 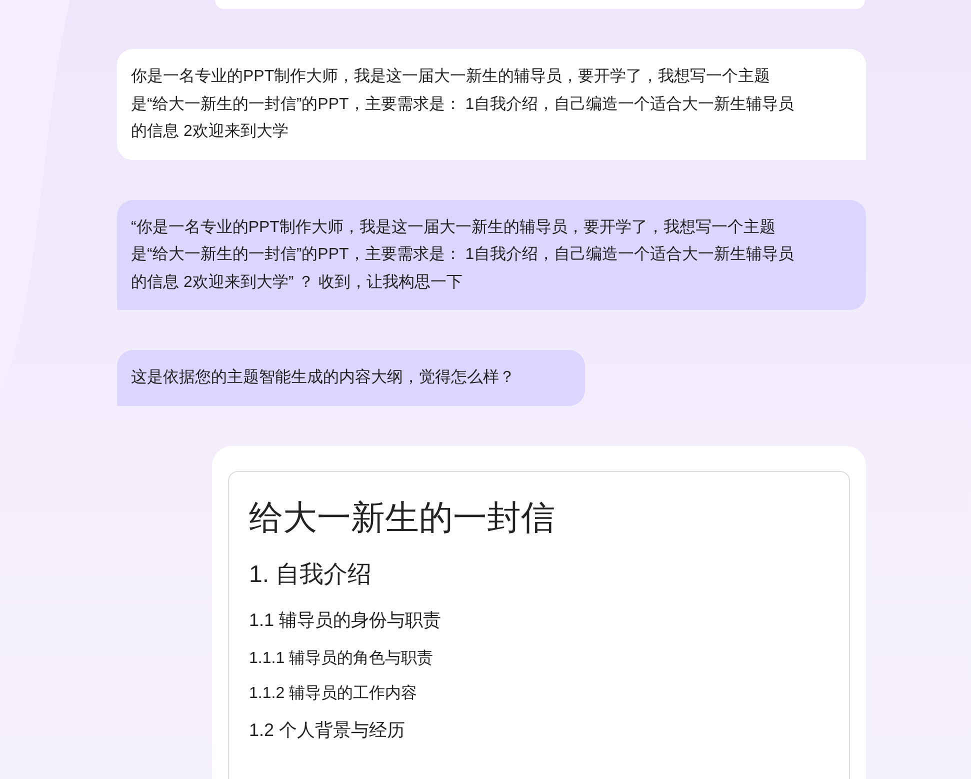 What do you see at coordinates (402, 518) in the screenshot?
I see `outline-title: 给大一新生的一封信` at bounding box center [402, 518].